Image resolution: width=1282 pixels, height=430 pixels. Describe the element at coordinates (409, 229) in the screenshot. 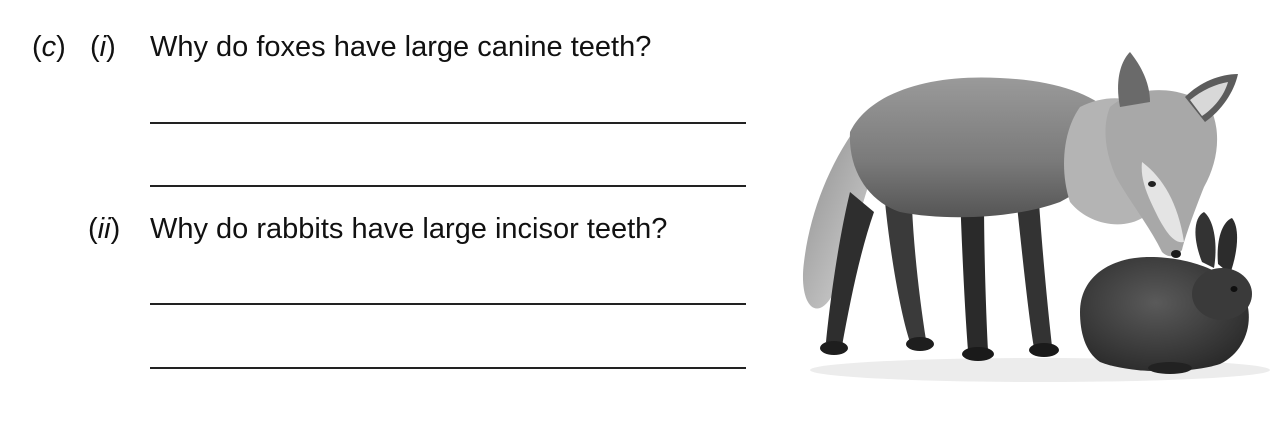

I see `question-text-ii: Why do rabbits have large incisor teeth?` at that location.